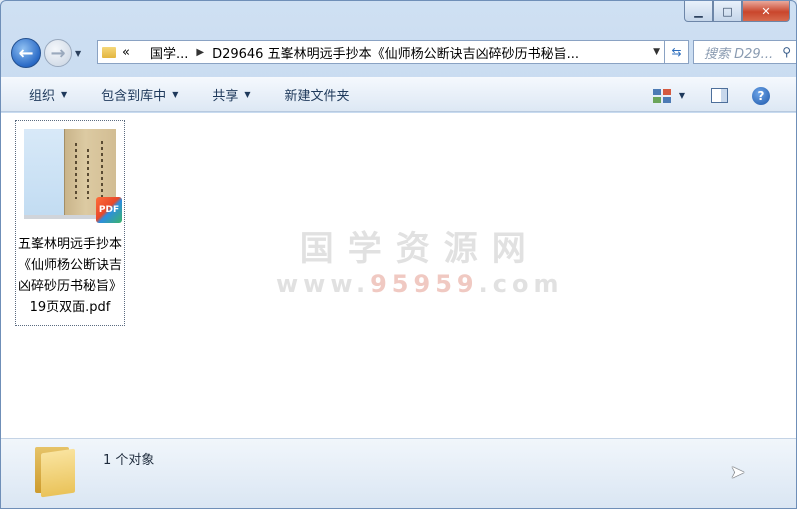 This screenshot has width=797, height=509. I want to click on breadcrumb-overflow: «, so click(126, 52).